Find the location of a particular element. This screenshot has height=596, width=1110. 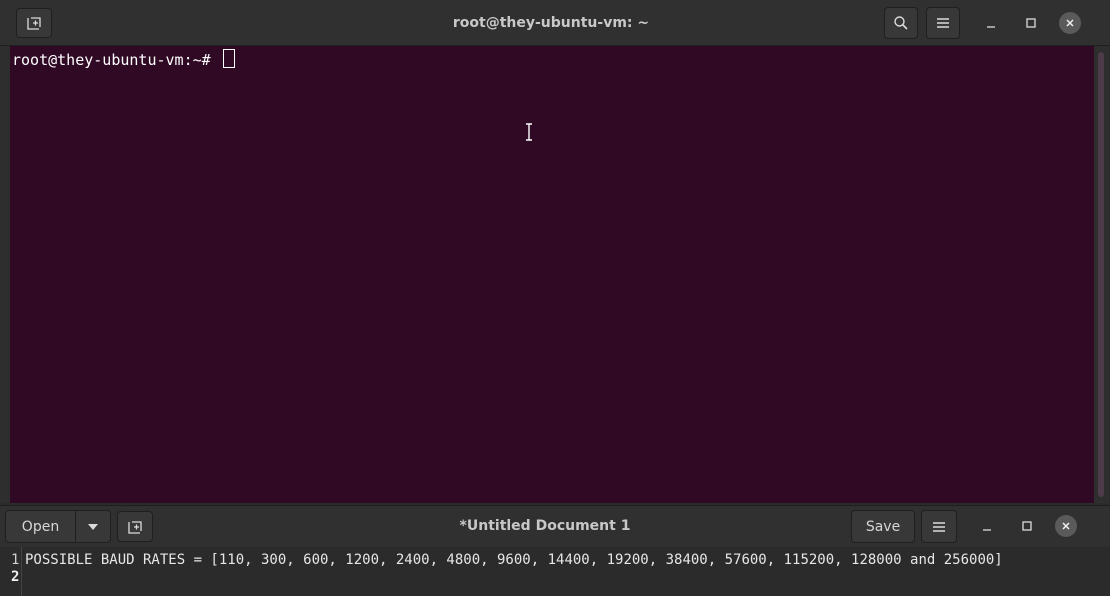

chevron-down-icon is located at coordinates (93, 526).